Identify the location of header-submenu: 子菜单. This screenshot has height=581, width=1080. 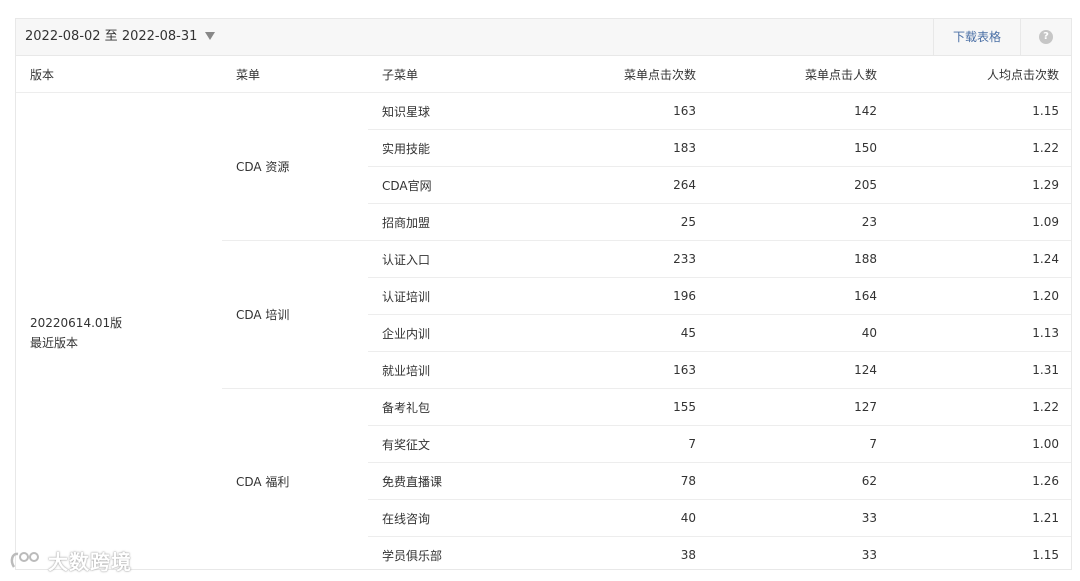
(452, 74).